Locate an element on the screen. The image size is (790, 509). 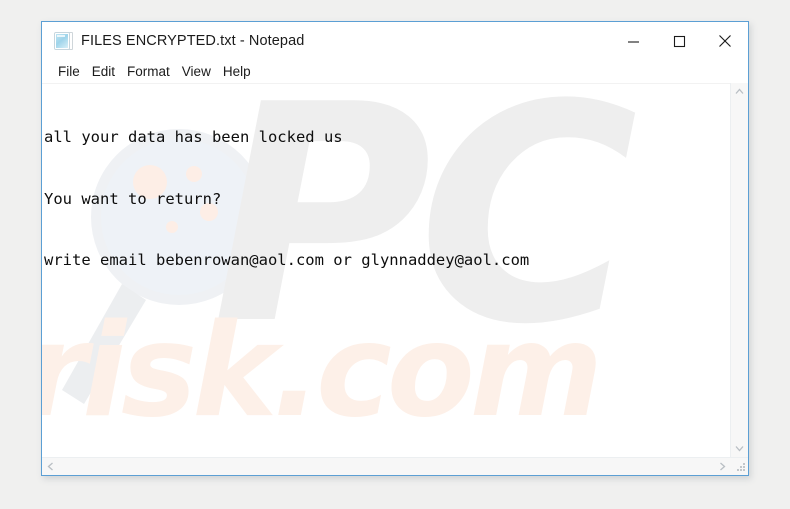
window-controls is located at coordinates (679, 41).